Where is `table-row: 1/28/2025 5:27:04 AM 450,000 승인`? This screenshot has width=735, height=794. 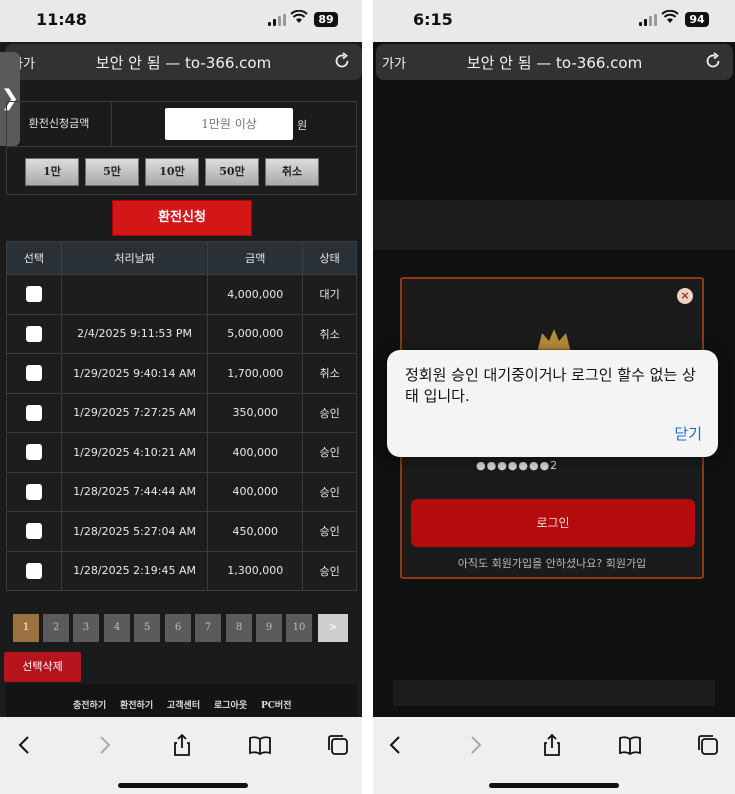
table-row: 1/28/2025 5:27:04 AM 450,000 승인 is located at coordinates (181, 531).